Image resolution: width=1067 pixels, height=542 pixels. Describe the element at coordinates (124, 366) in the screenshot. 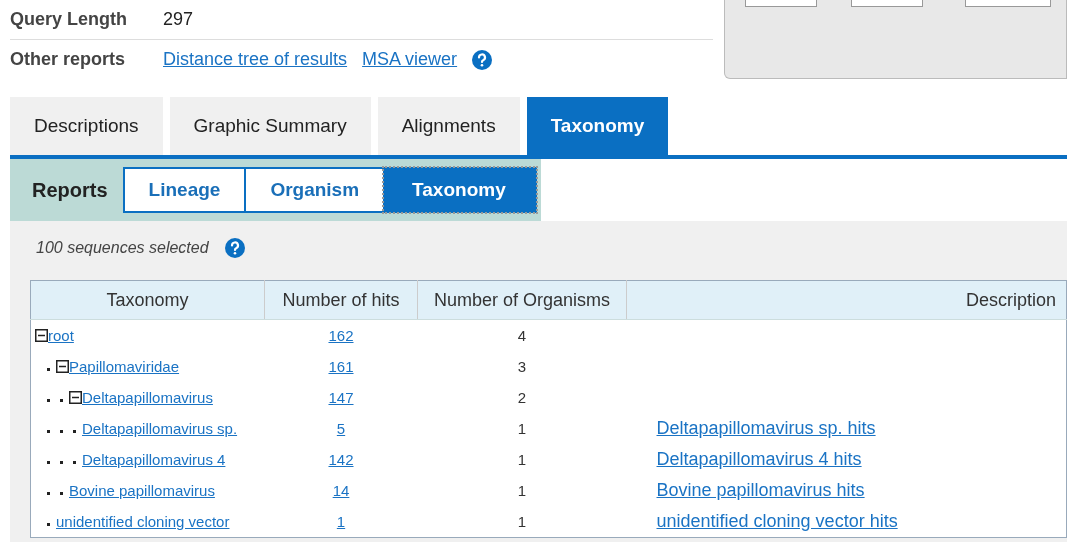

I see `taxon-link: Papillomaviridae` at that location.